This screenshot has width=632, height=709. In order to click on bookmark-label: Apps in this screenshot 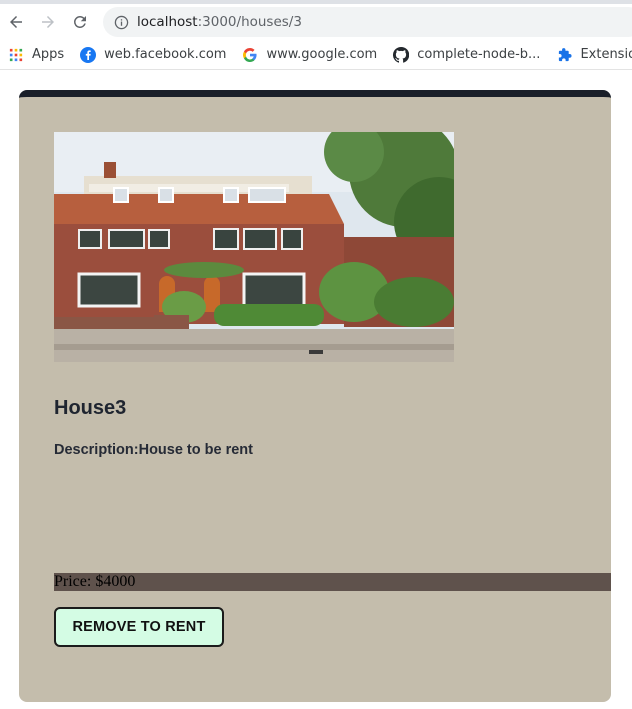, I will do `click(48, 54)`.